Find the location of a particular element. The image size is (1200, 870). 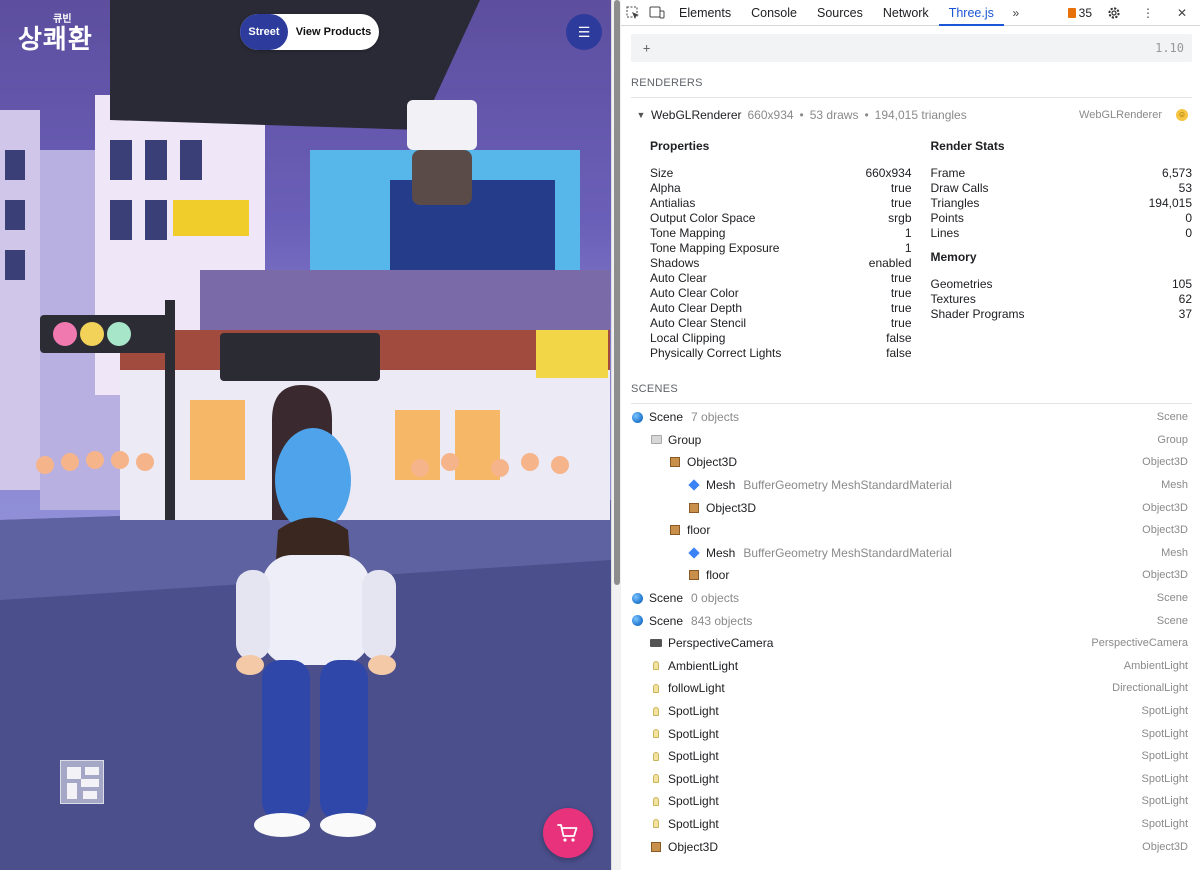

scrollbar-thumb is located at coordinates (617, 292).